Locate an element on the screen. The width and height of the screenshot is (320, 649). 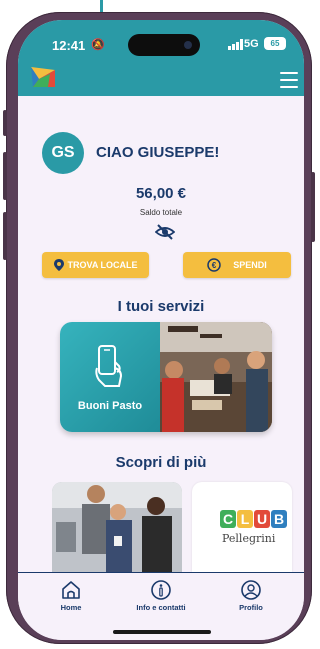
club-logo: C L U B is located at coordinates (253, 519).